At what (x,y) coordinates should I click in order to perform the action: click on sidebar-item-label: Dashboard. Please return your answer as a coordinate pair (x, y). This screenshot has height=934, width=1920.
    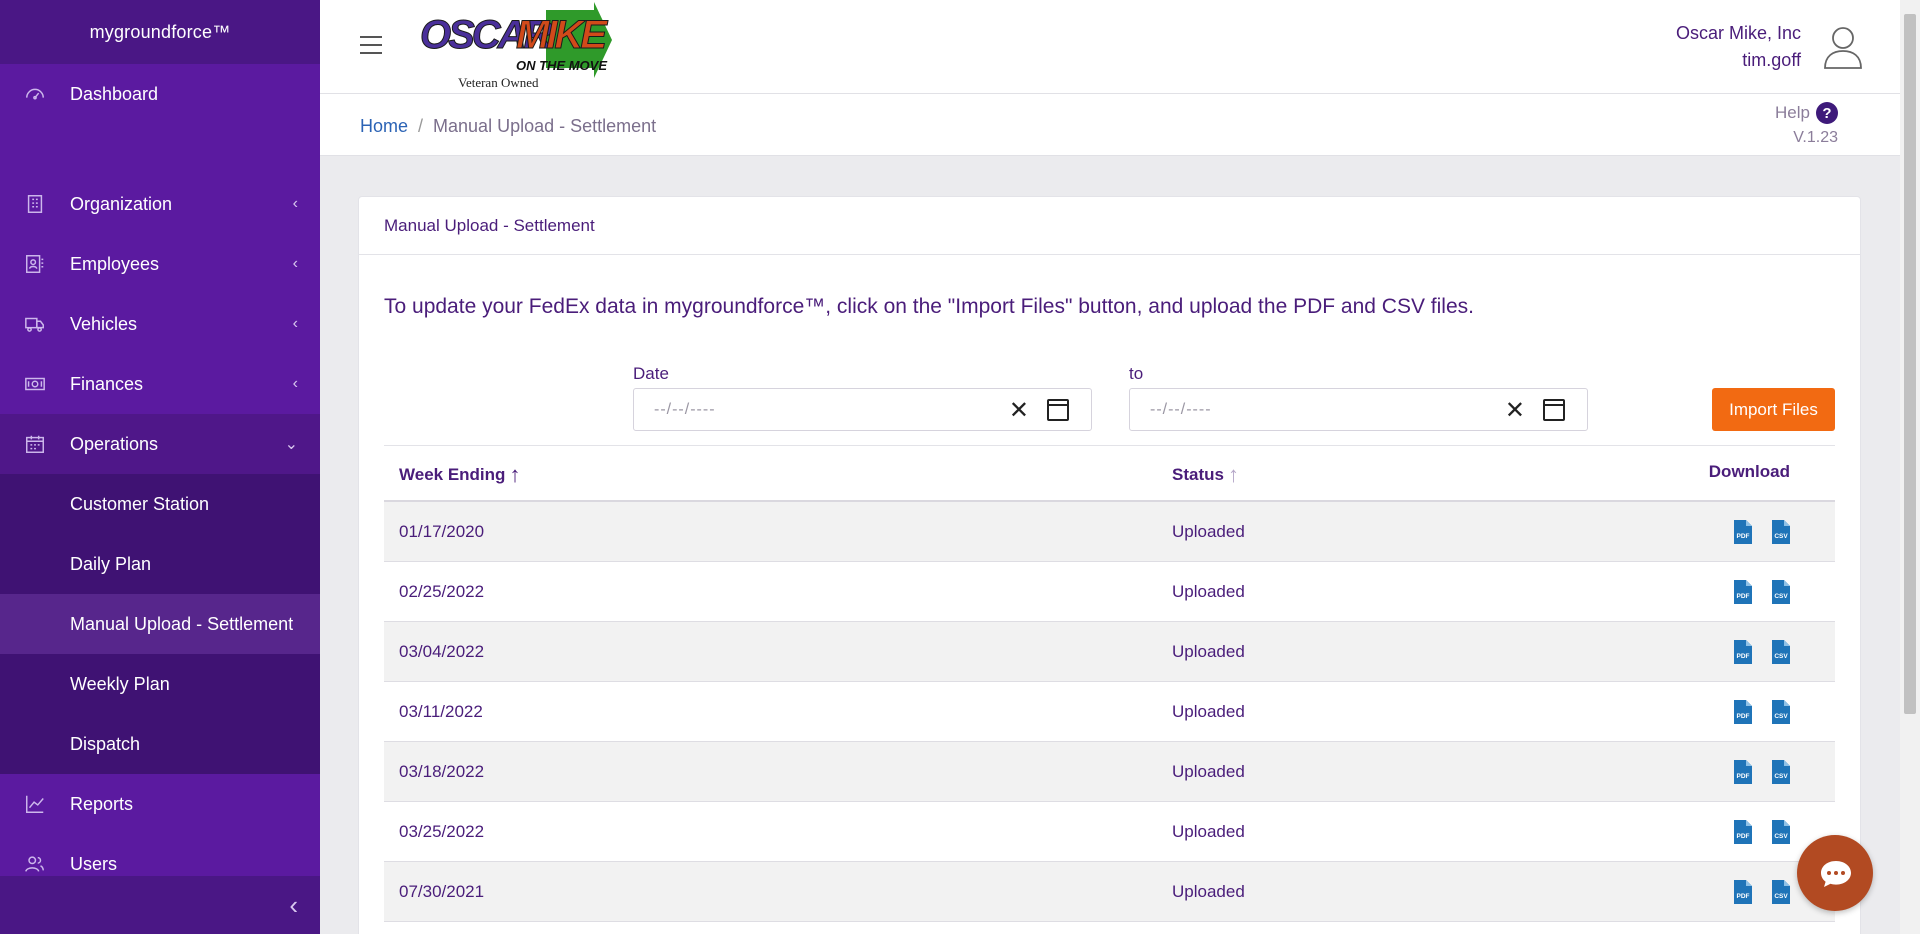
    Looking at the image, I should click on (114, 93).